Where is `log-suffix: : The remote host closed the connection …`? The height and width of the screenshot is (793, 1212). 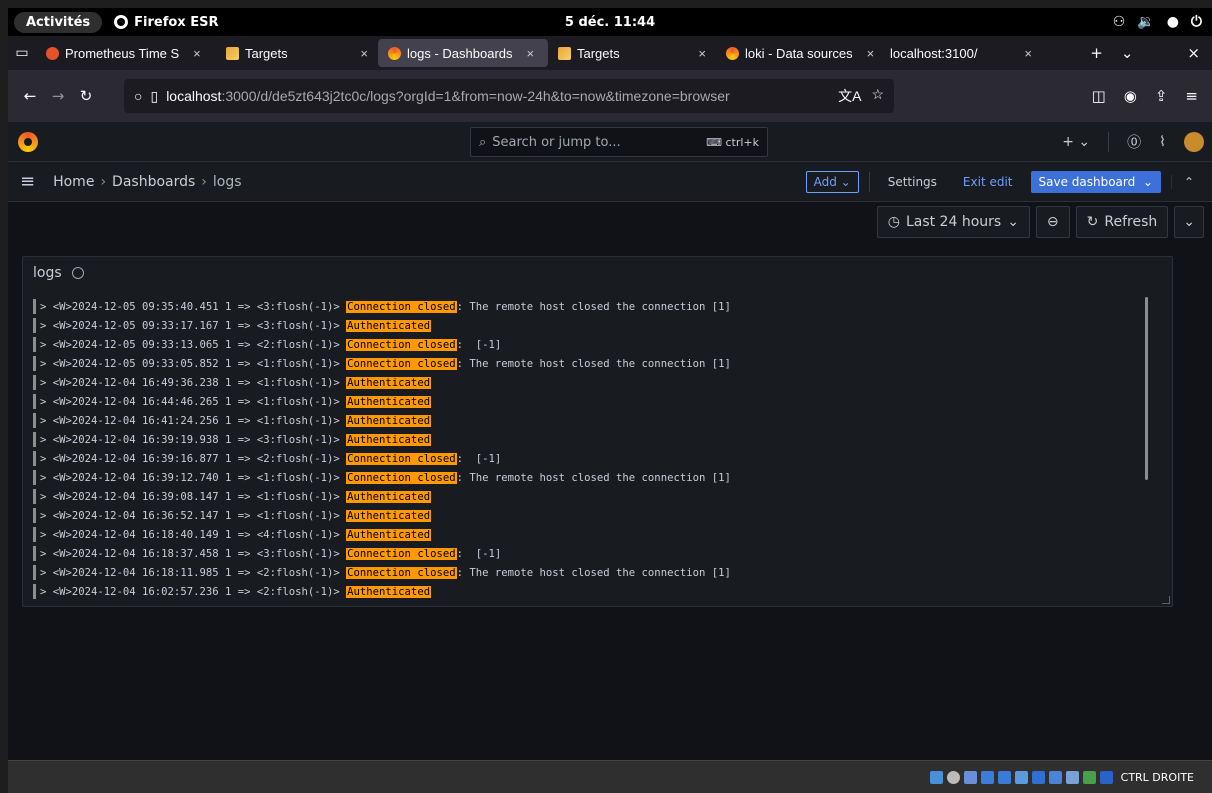 log-suffix: : The remote host closed the connection … is located at coordinates (593, 477).